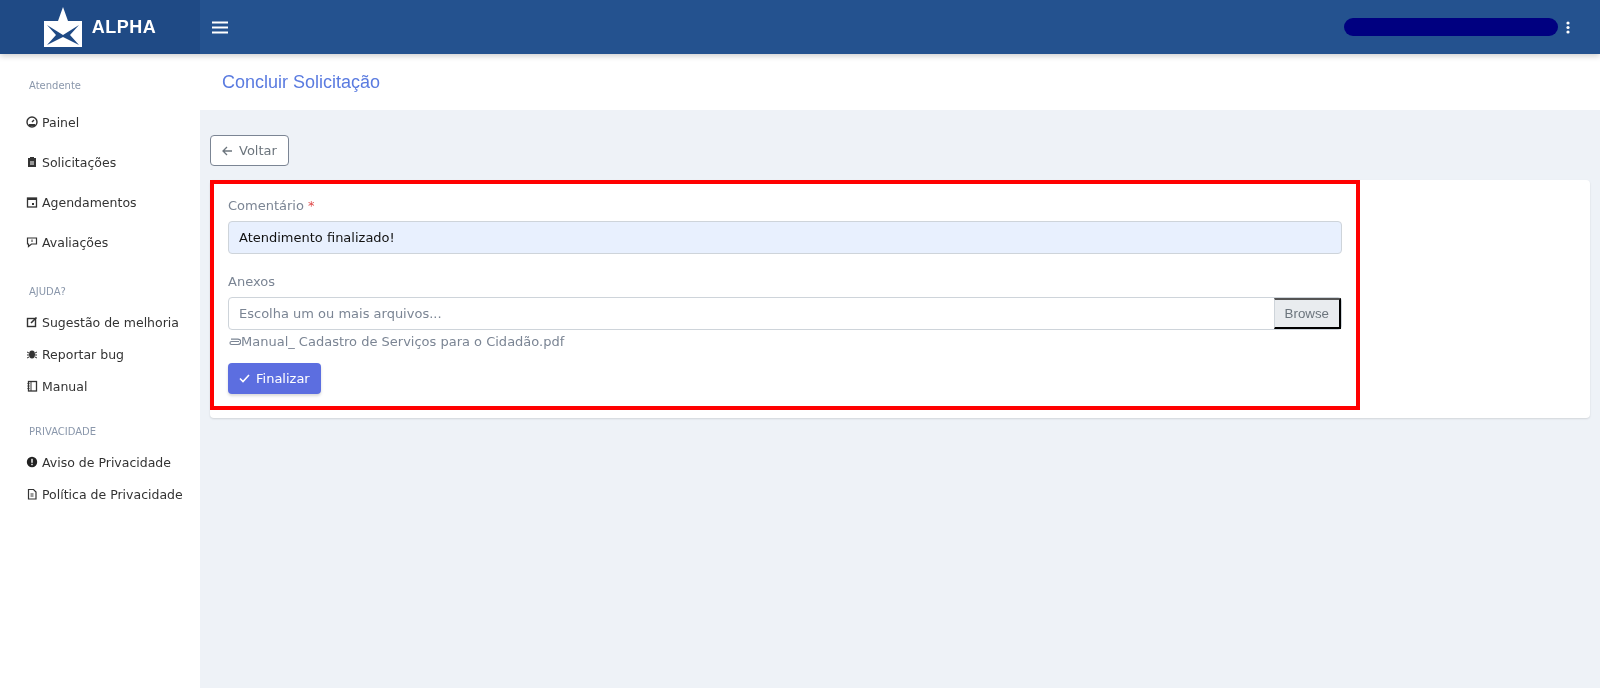 The width and height of the screenshot is (1600, 688). What do you see at coordinates (32, 462) in the screenshot?
I see `exclamation-icon` at bounding box center [32, 462].